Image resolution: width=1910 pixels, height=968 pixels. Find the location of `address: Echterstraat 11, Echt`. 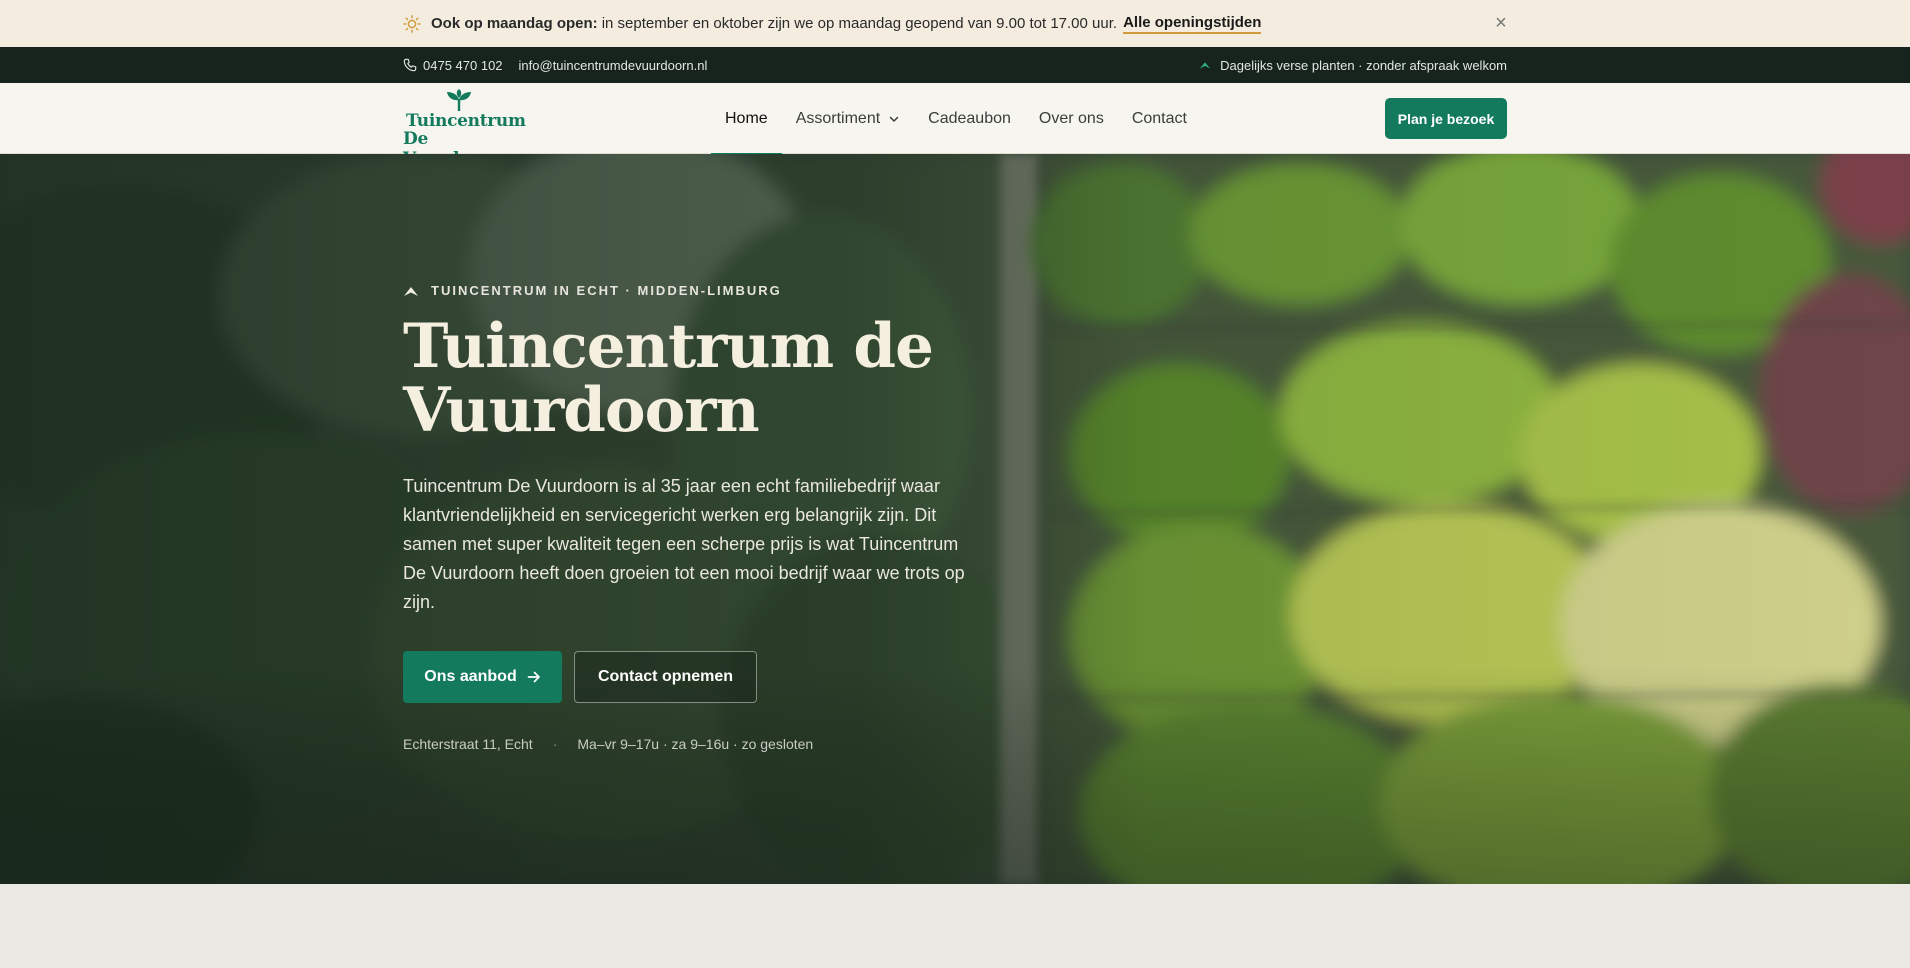

address: Echterstraat 11, Echt is located at coordinates (468, 744).